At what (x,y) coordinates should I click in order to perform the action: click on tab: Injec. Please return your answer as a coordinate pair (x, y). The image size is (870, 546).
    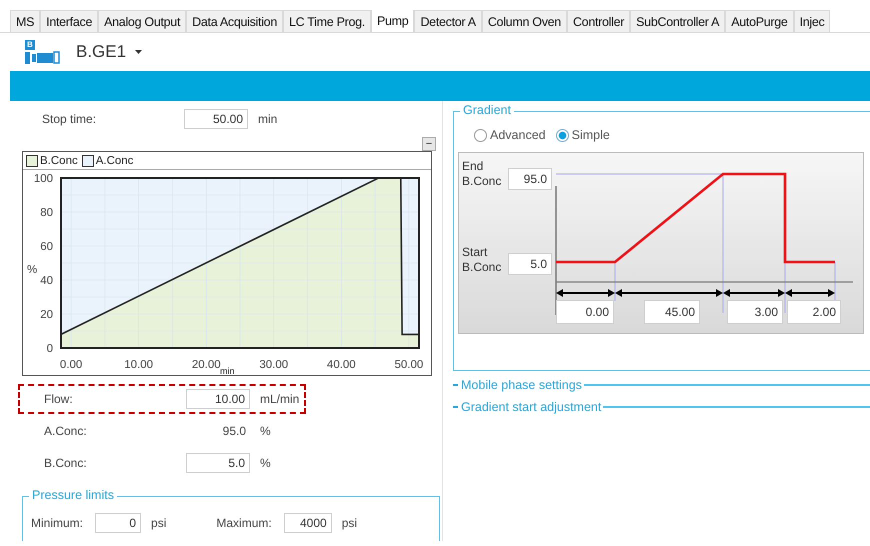
    Looking at the image, I should click on (812, 21).